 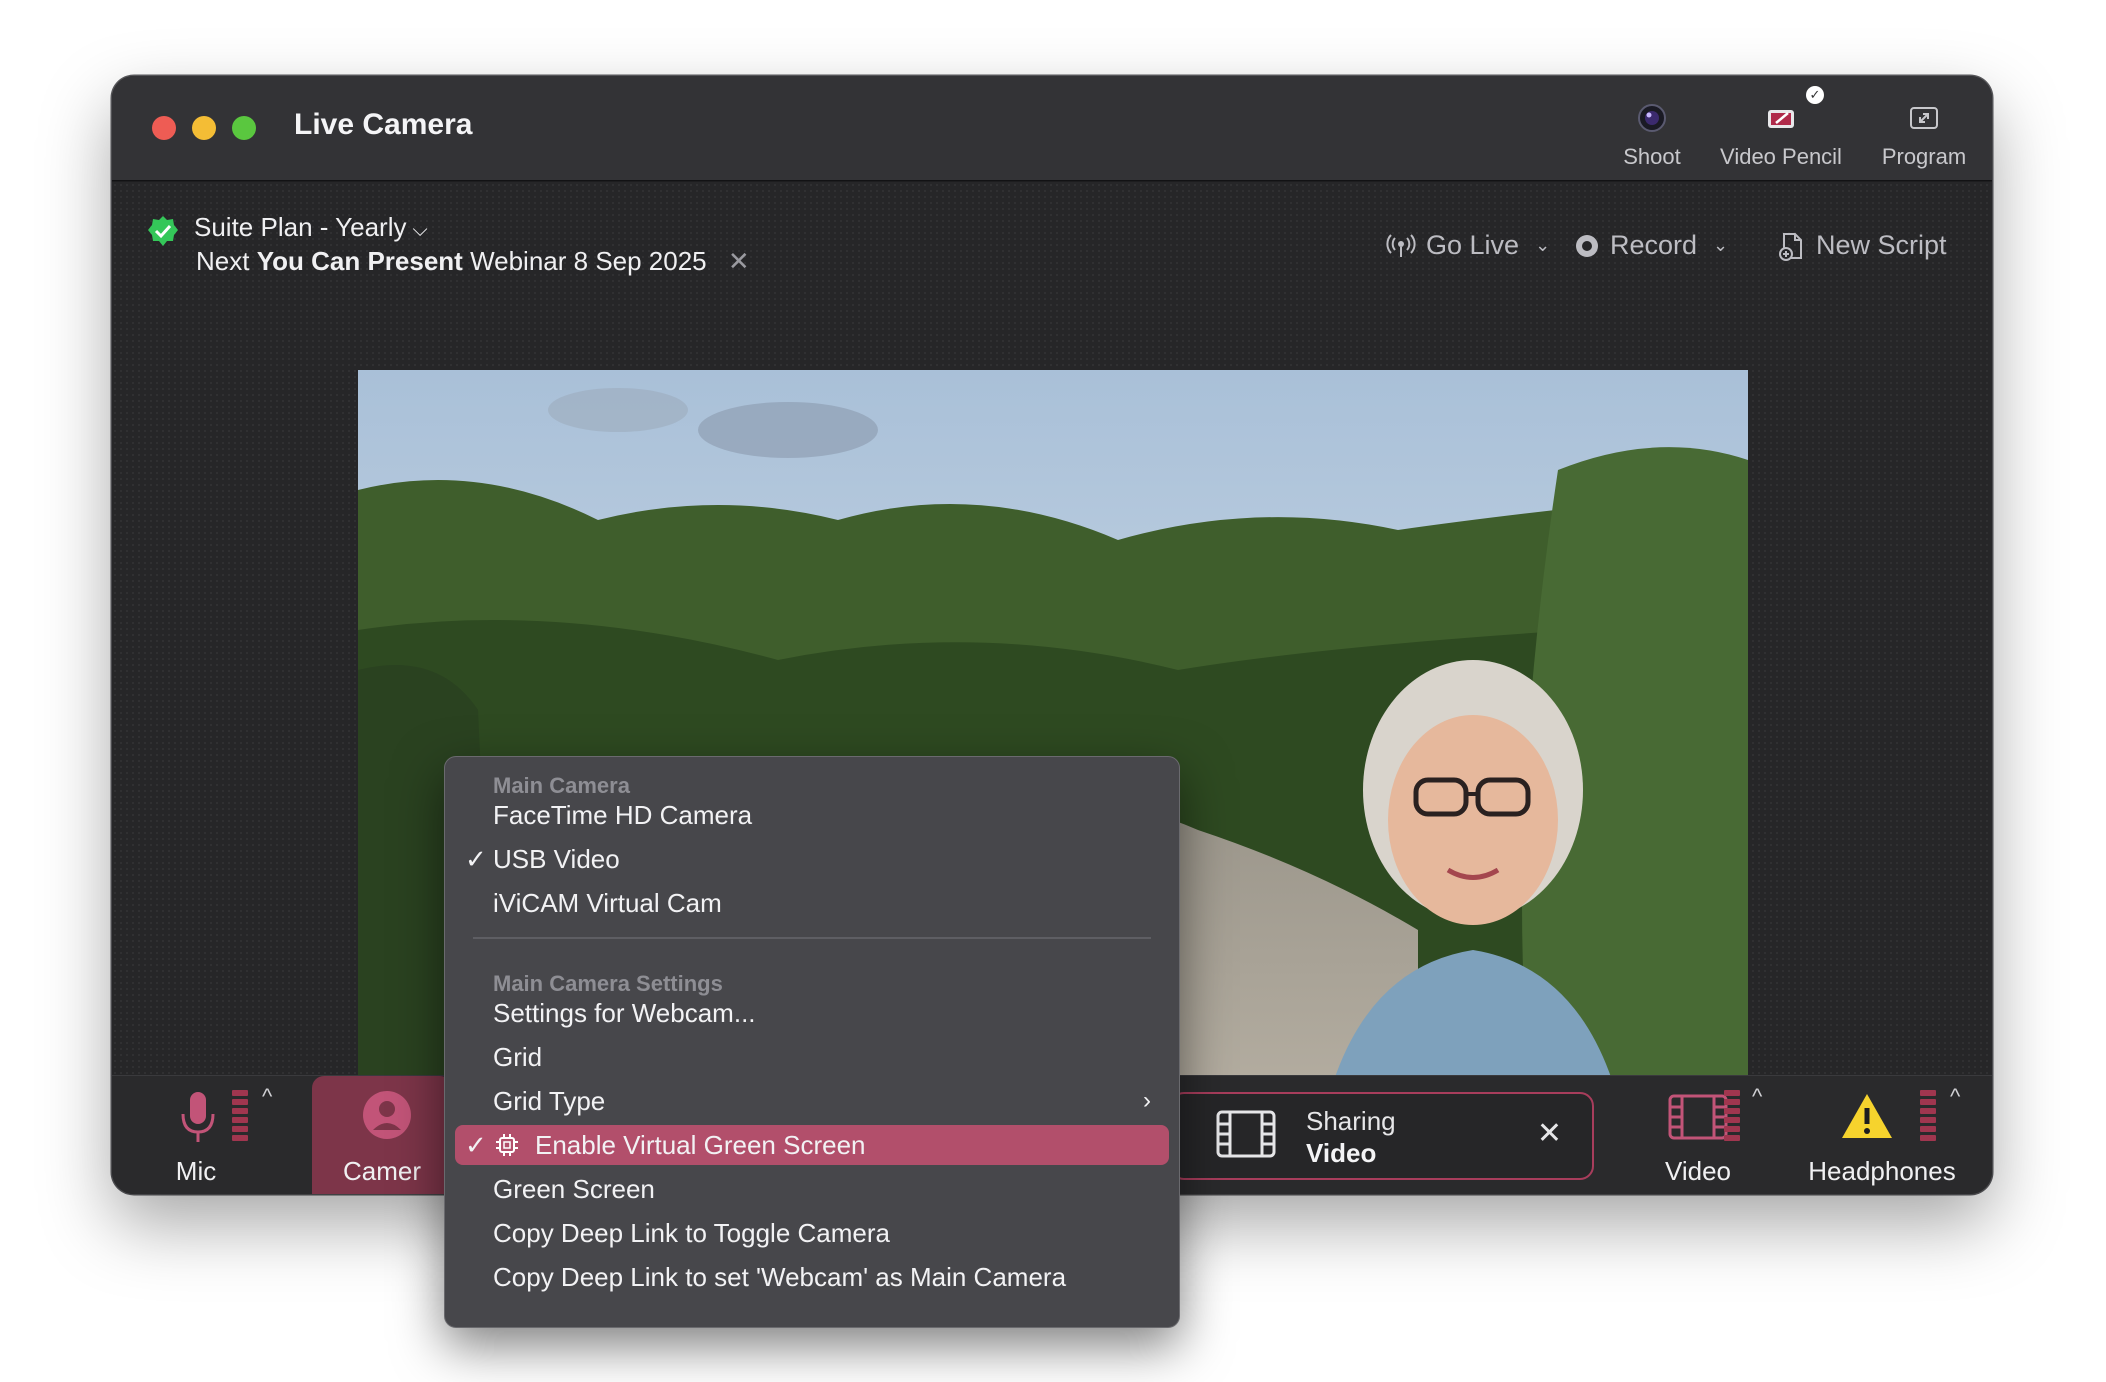 What do you see at coordinates (163, 233) in the screenshot?
I see `plan-verified-icon` at bounding box center [163, 233].